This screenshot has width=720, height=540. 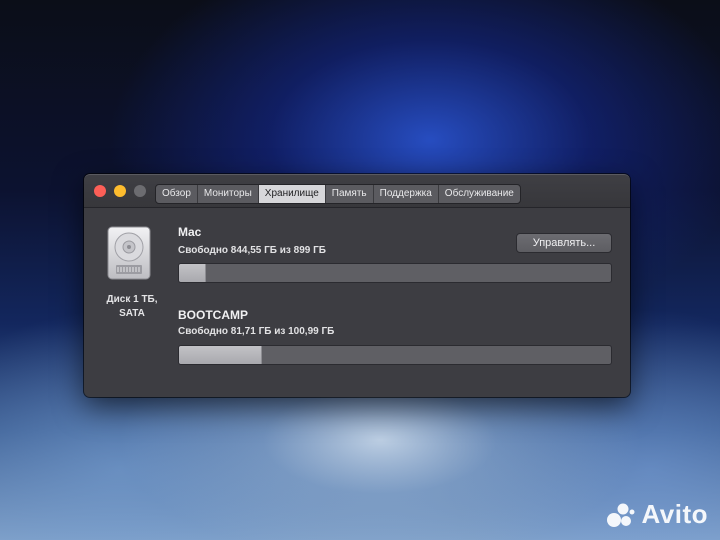 What do you see at coordinates (221, 355) in the screenshot?
I see `storage-bar-fill-bootcamp` at bounding box center [221, 355].